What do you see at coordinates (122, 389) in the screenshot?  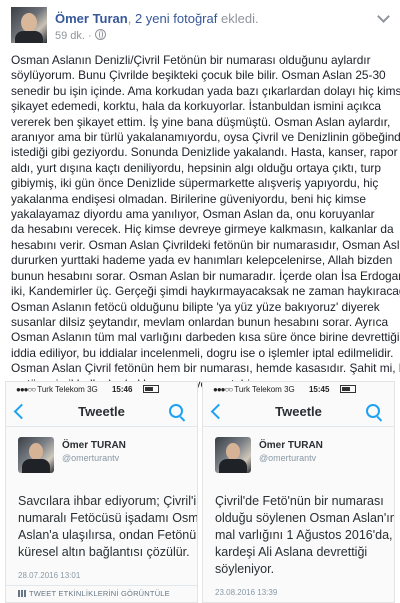 I see `clock: 15:46` at bounding box center [122, 389].